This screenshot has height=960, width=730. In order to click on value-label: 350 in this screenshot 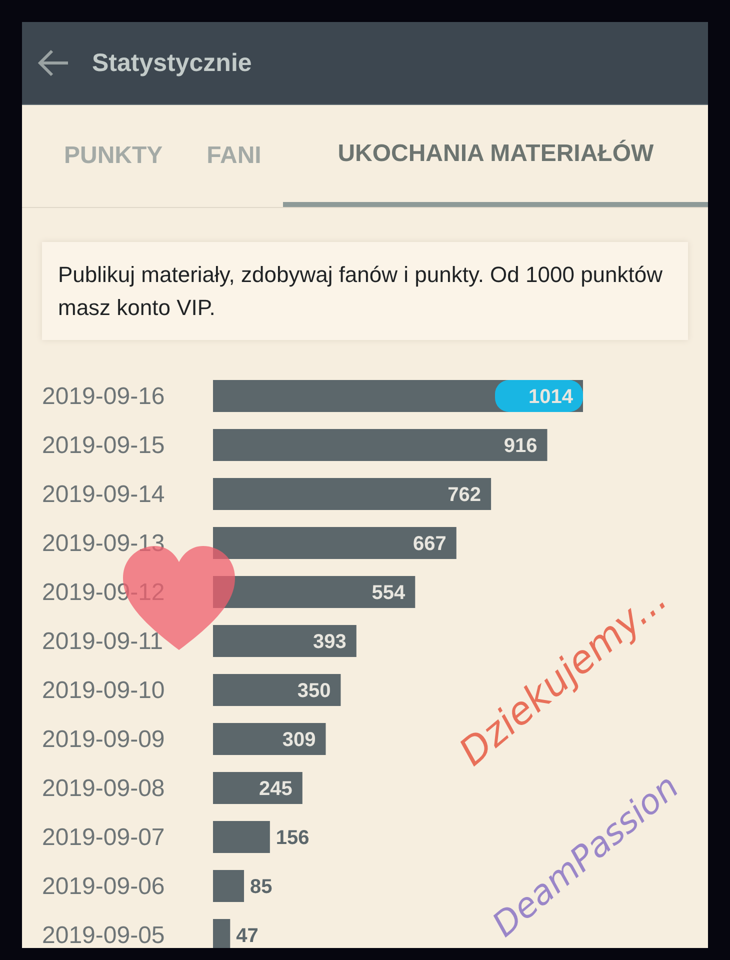, I will do `click(314, 691)`.